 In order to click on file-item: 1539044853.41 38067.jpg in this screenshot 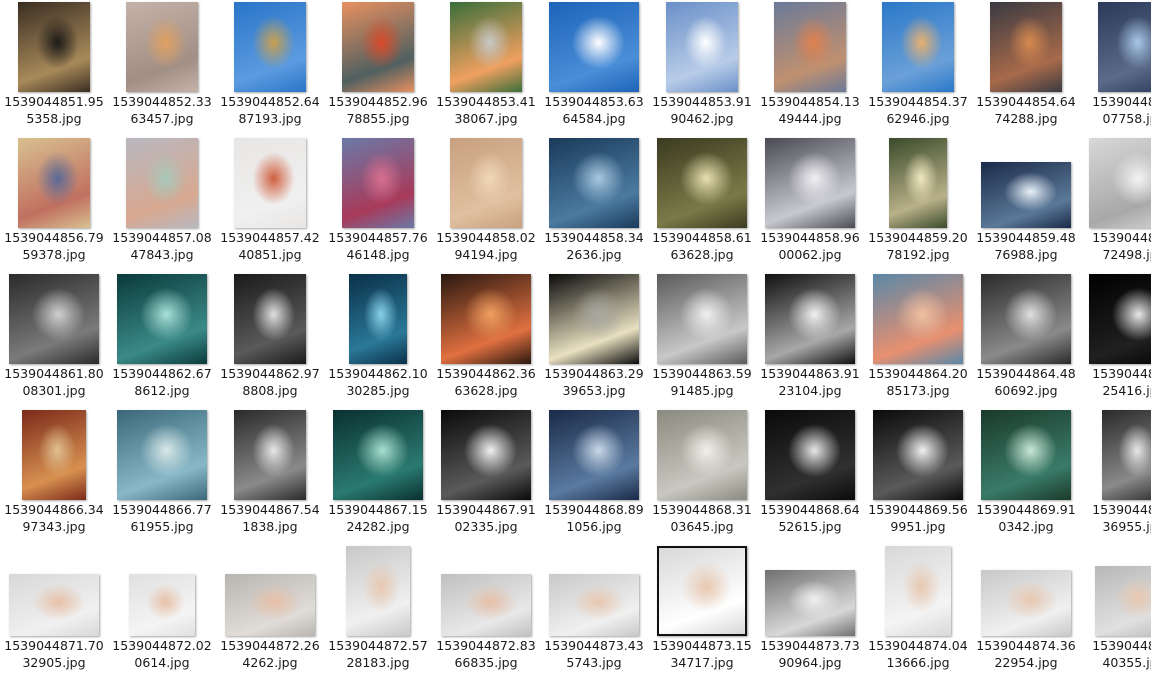, I will do `click(486, 67)`.